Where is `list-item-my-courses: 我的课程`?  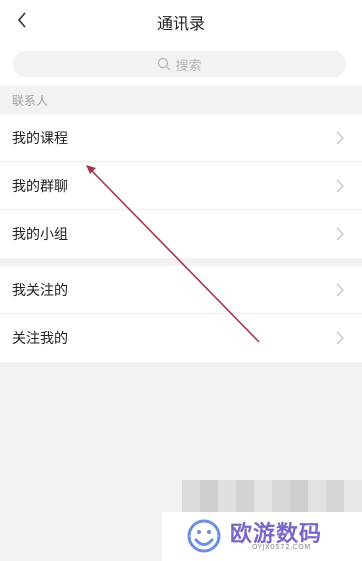 list-item-my-courses: 我的课程 is located at coordinates (181, 138).